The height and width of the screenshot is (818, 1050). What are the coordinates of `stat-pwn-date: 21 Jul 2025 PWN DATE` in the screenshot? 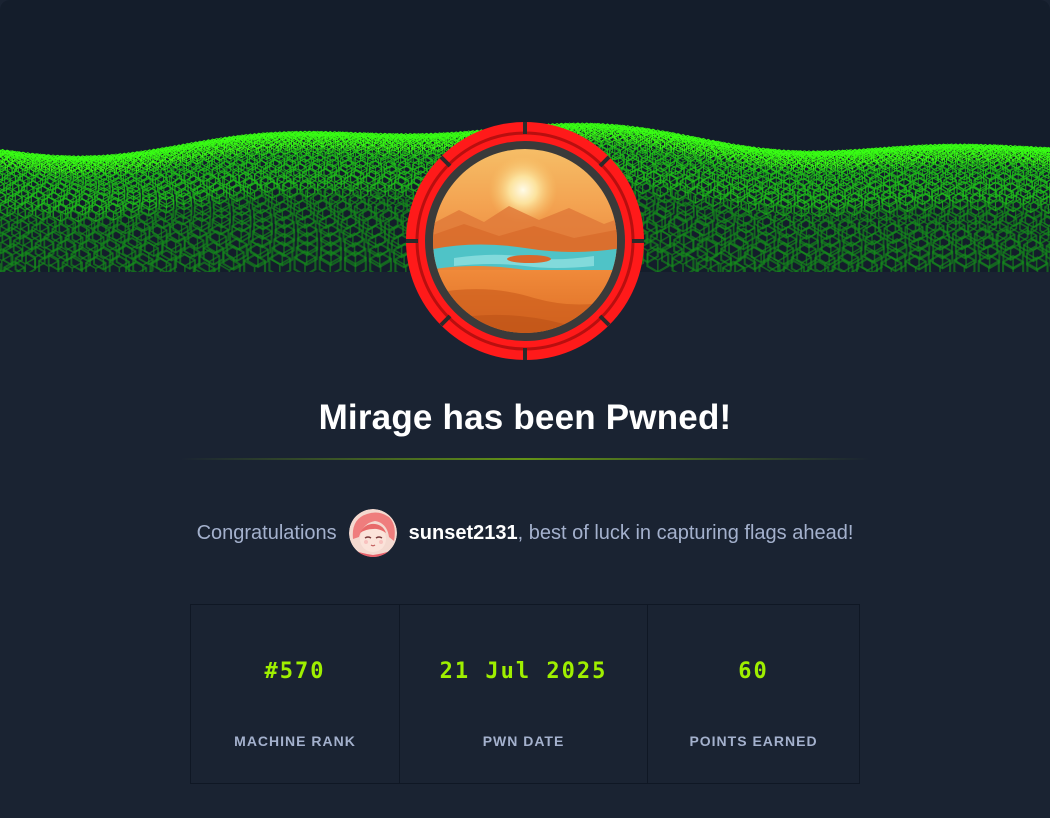 It's located at (523, 694).